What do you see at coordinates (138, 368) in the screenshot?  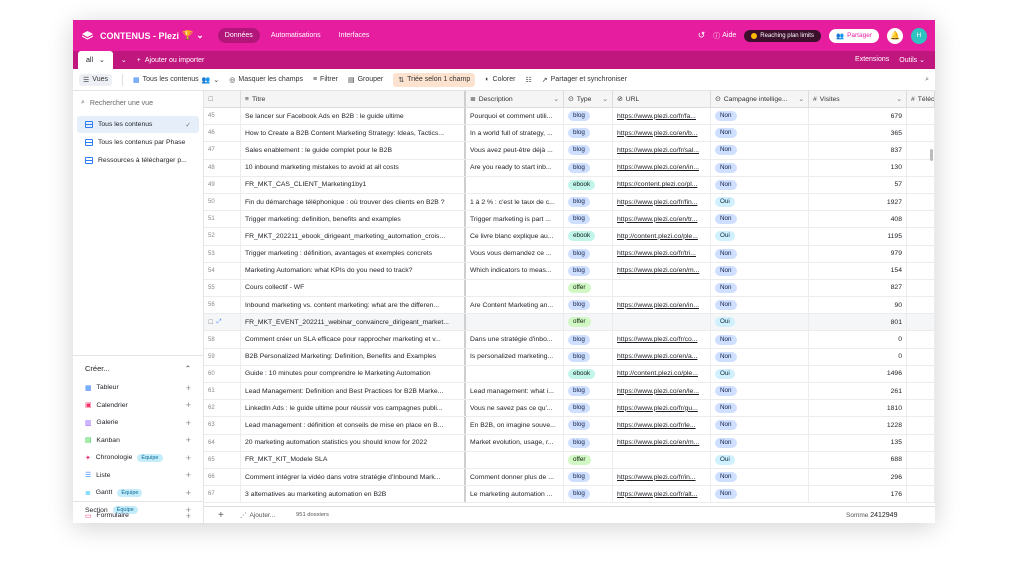 I see `create-header: Créer... ⌃` at bounding box center [138, 368].